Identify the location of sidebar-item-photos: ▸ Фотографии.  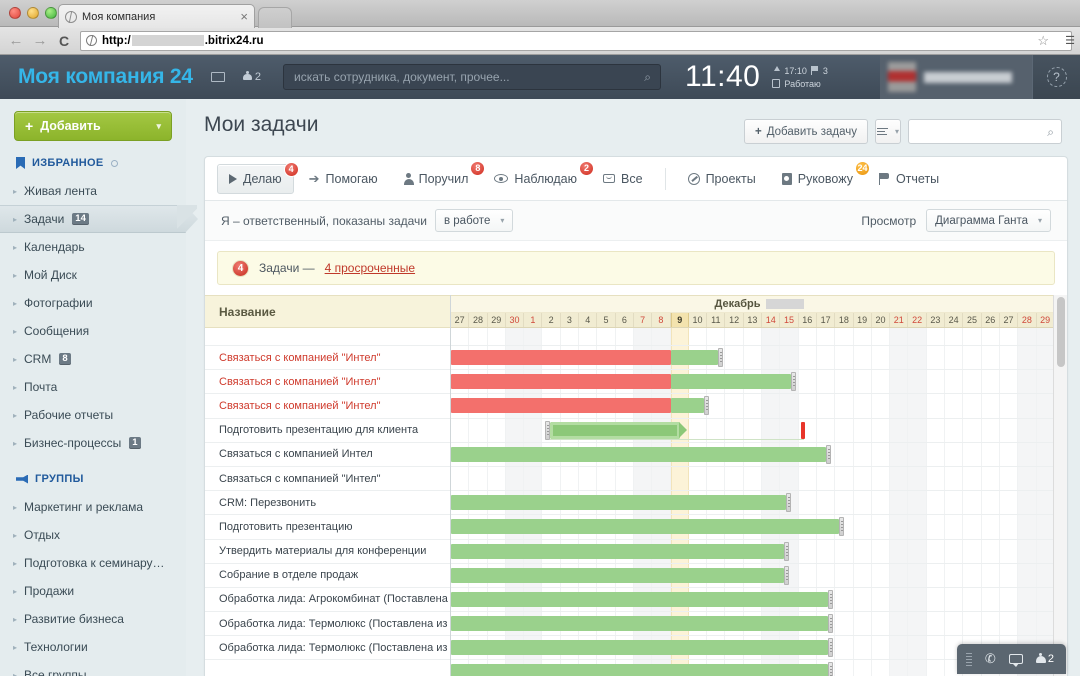
(93, 303).